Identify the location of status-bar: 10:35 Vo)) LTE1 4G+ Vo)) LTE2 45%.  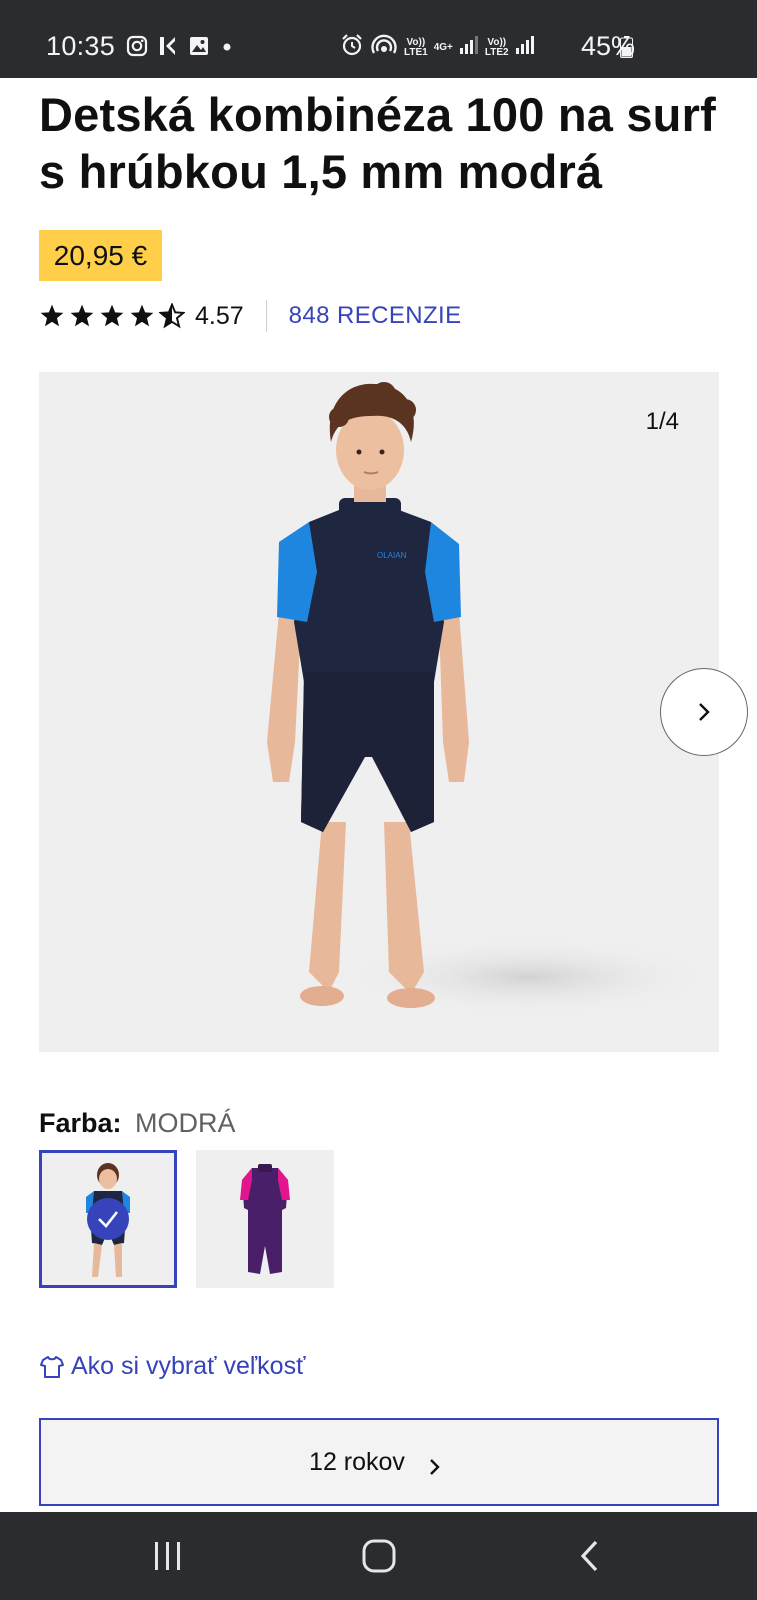
(378, 39).